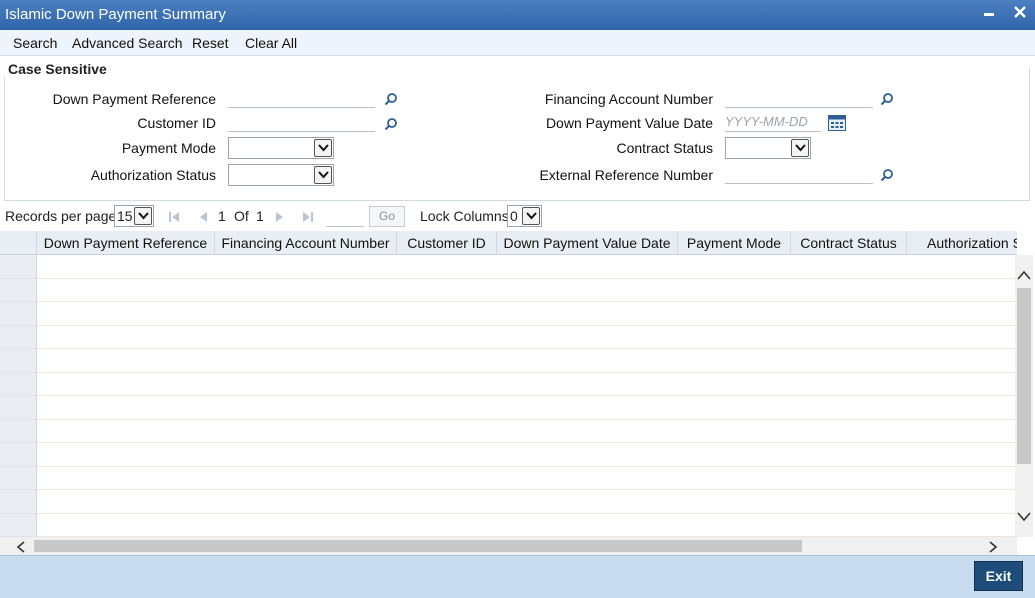 The image size is (1035, 598). I want to click on column-header-down-payment-value-date: Down Payment Value Date, so click(587, 243).